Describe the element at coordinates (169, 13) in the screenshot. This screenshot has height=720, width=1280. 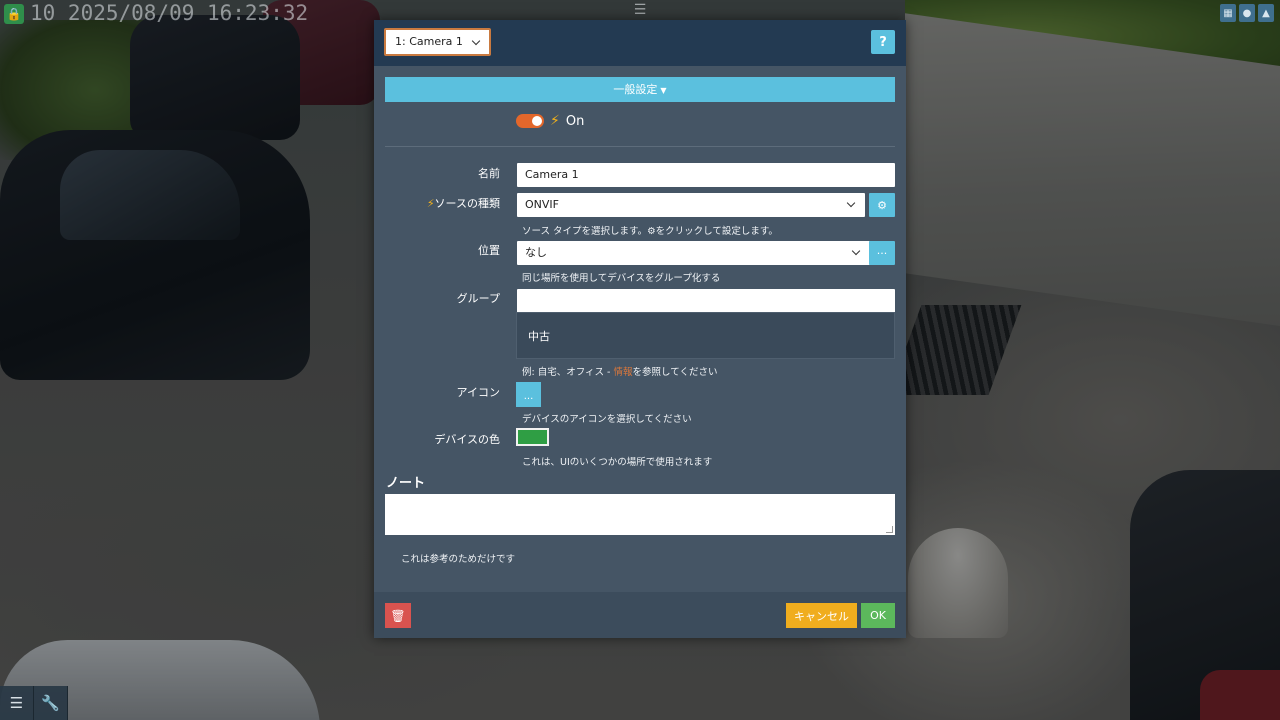
I see `osd-timestamp: 10 2025/08/09 16:23:32` at that location.